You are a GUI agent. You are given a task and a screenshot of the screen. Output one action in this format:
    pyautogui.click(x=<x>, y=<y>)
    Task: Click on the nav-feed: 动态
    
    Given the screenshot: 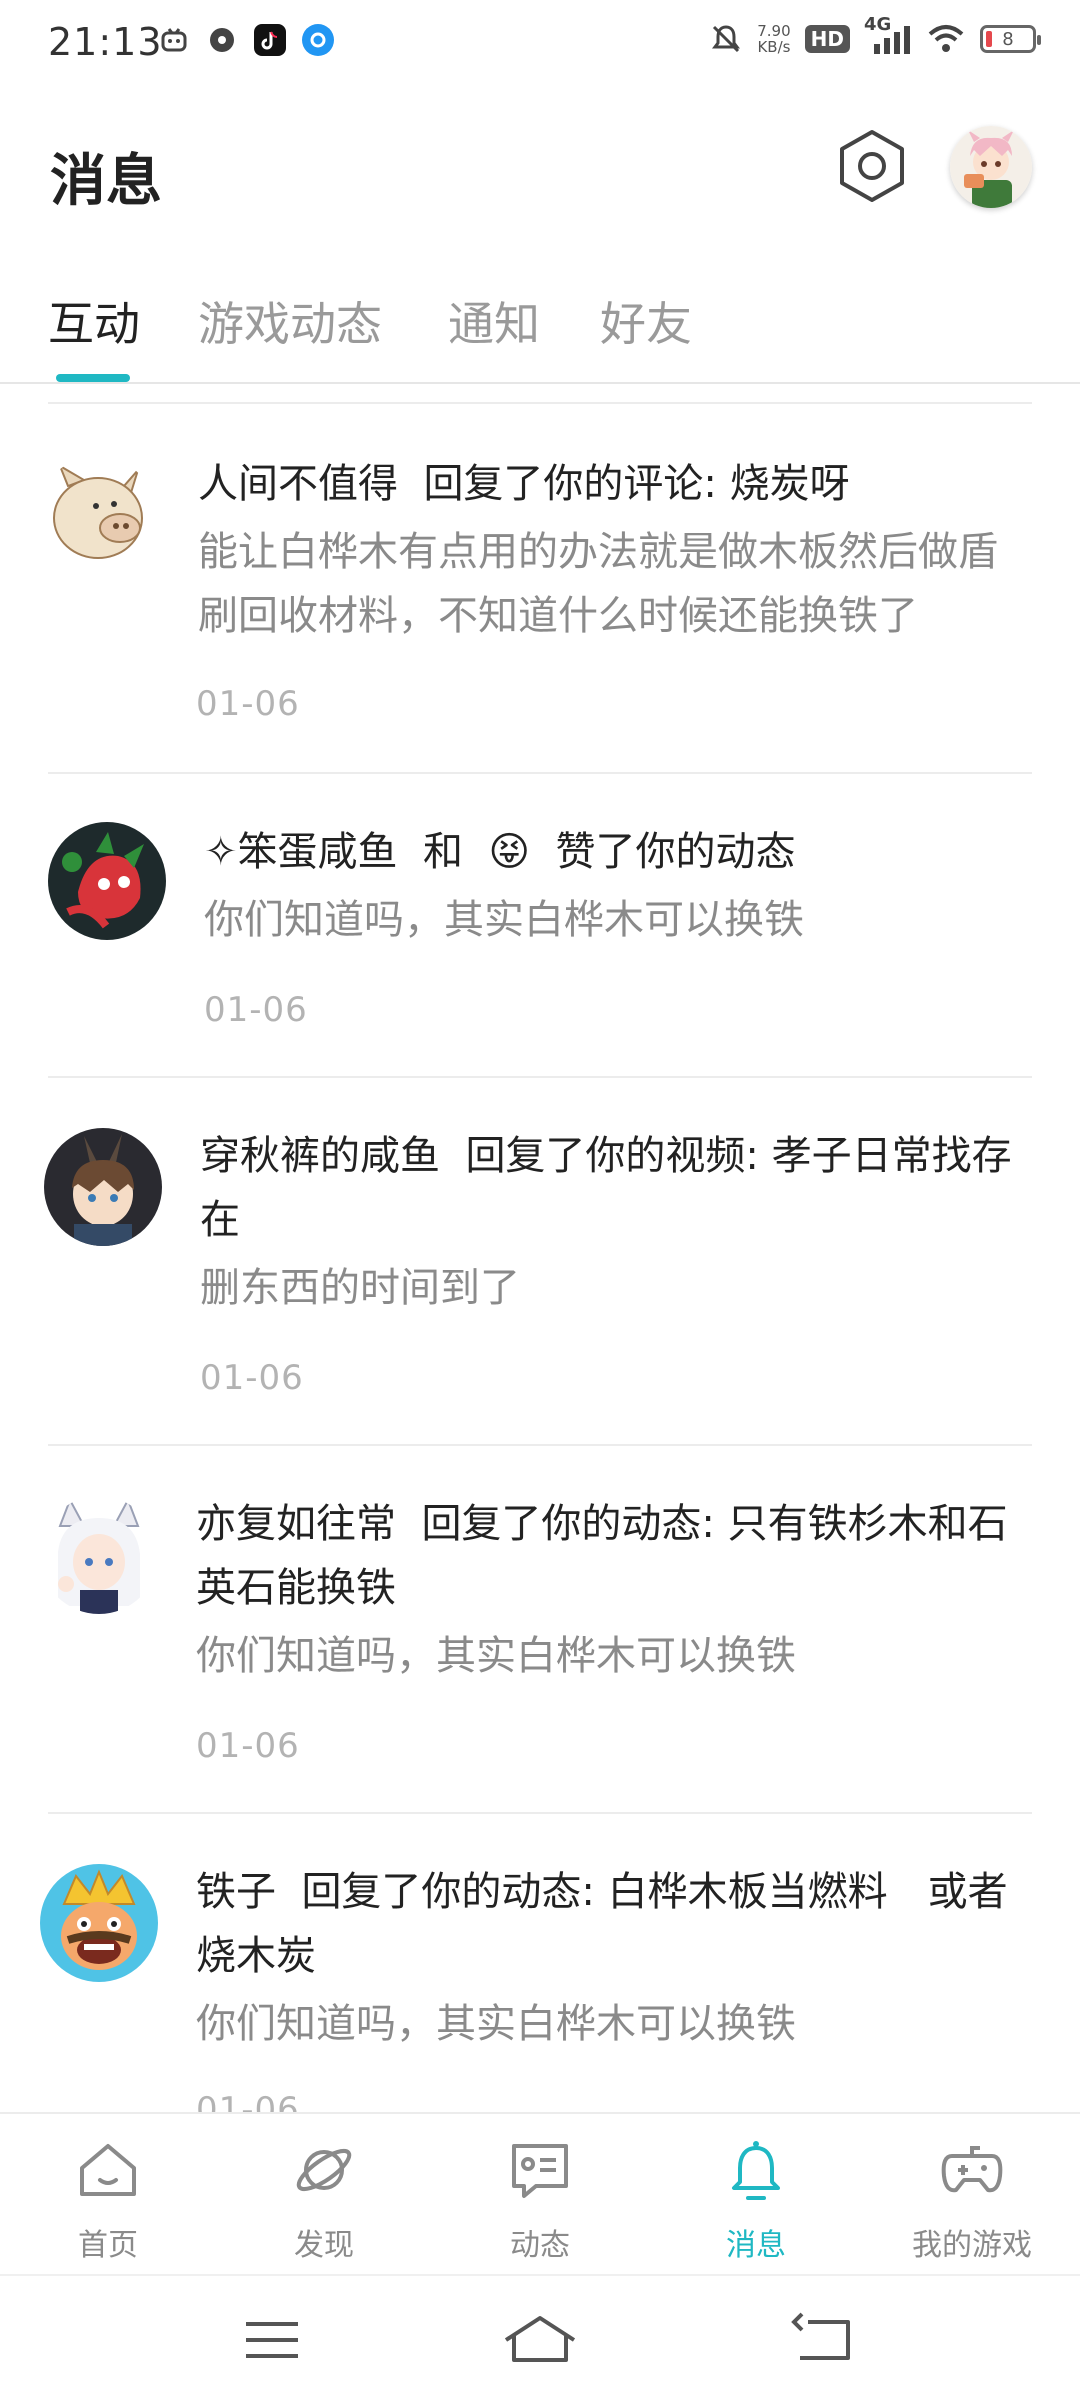 What is the action you would take?
    pyautogui.click(x=540, y=2195)
    